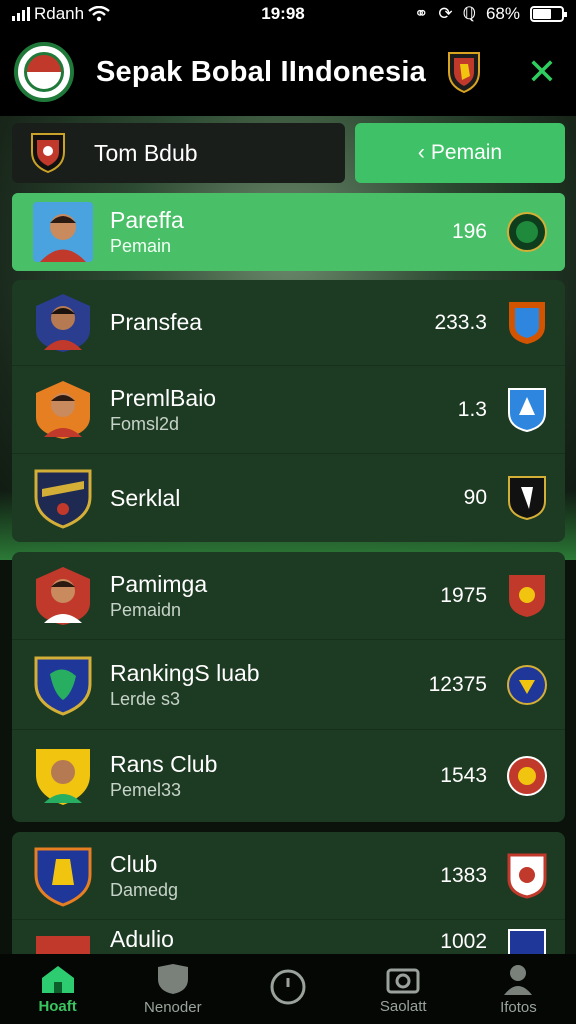 The width and height of the screenshot is (576, 1024). Describe the element at coordinates (57, 979) in the screenshot. I see `home-icon` at that location.